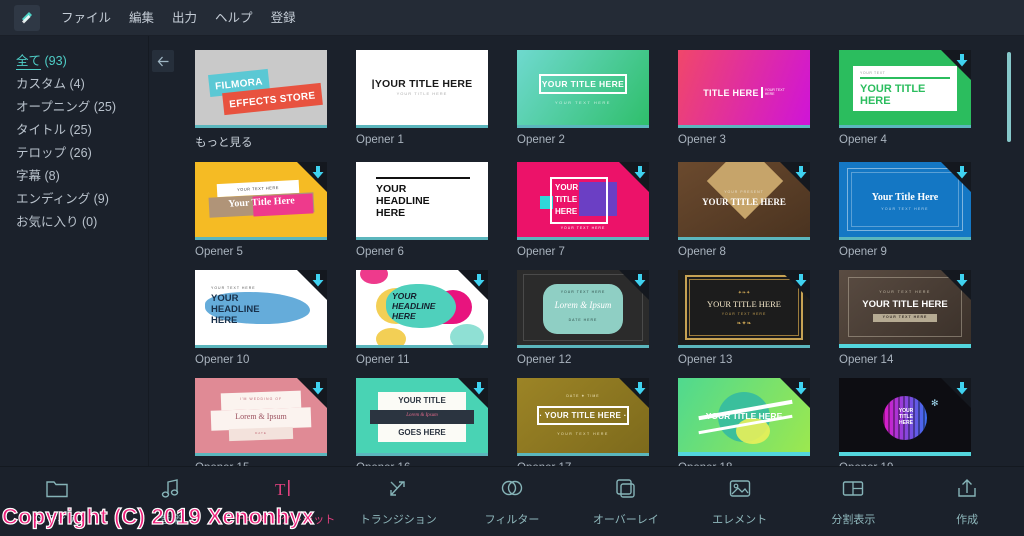 This screenshot has height=536, width=1024. What do you see at coordinates (90, 222) in the screenshot?
I see `sidebar-item-count: (0)` at bounding box center [90, 222].